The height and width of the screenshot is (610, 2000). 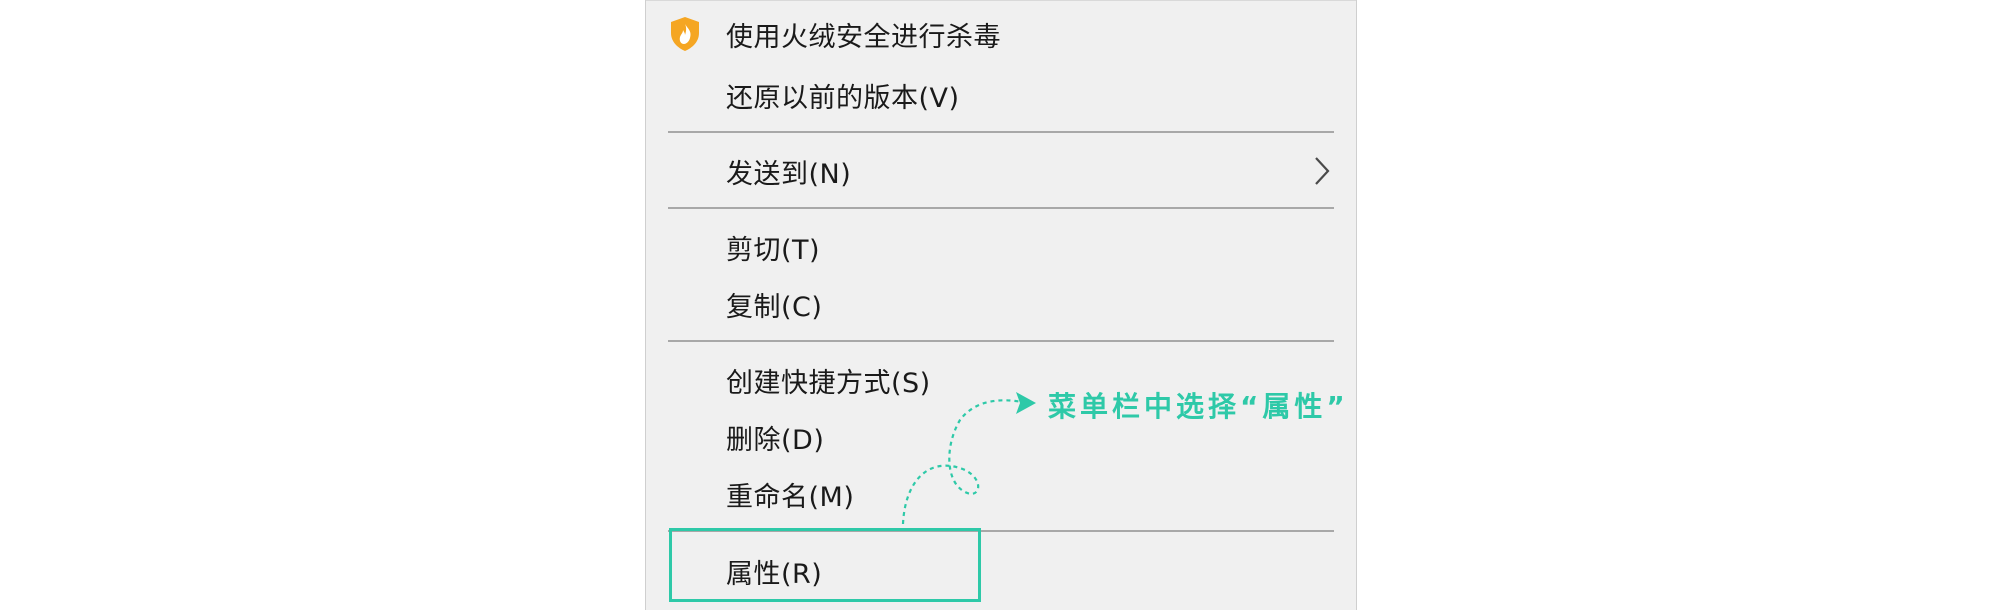 I want to click on menu-item-huorong-scan: 使用火绒安全进行杀毒, so click(x=1001, y=34).